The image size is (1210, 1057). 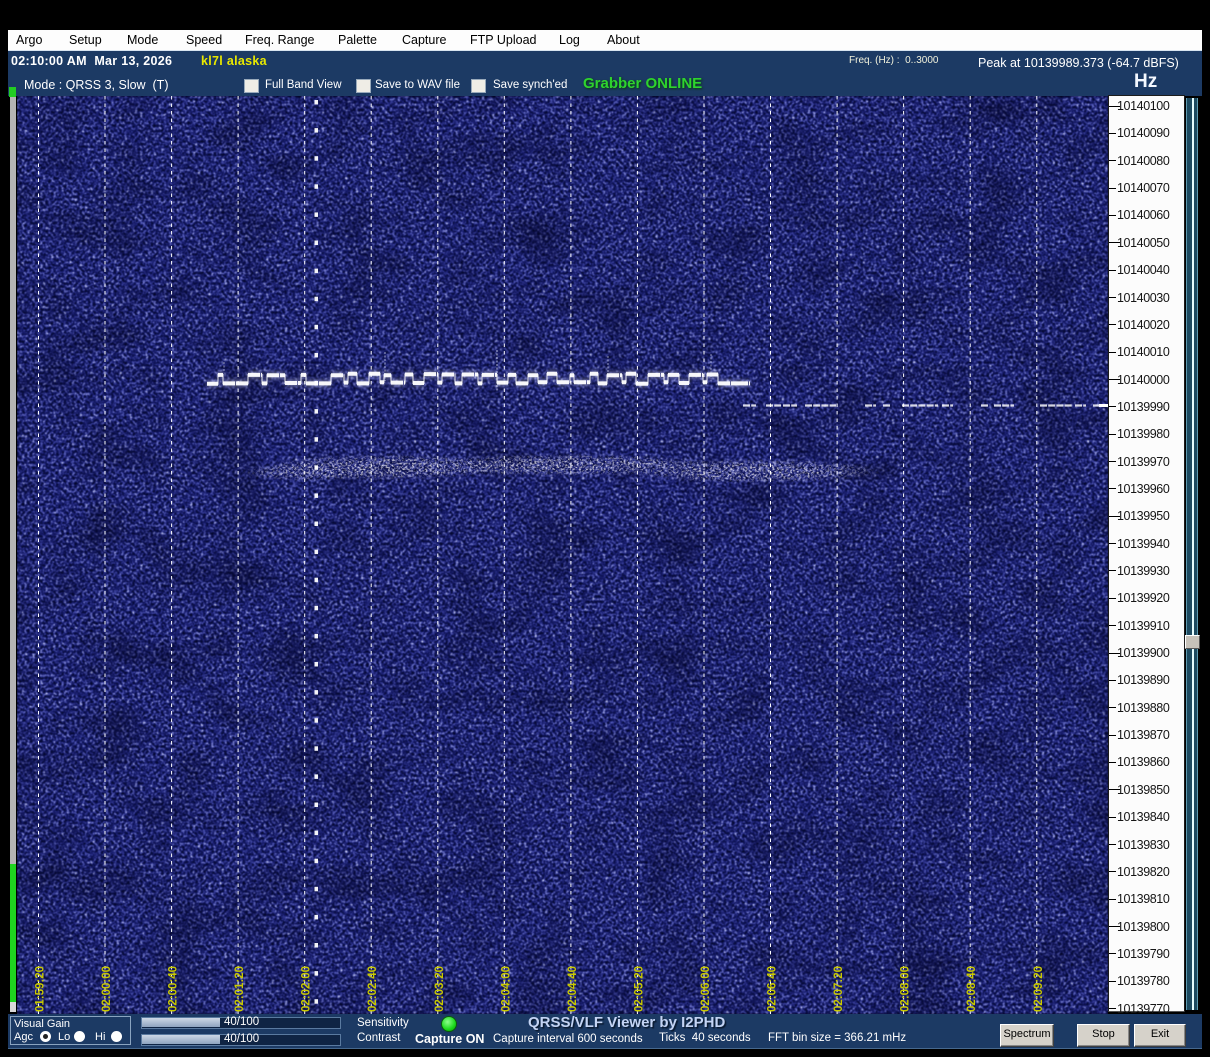 I want to click on svg-text: 02:00:00, so click(x=107, y=989).